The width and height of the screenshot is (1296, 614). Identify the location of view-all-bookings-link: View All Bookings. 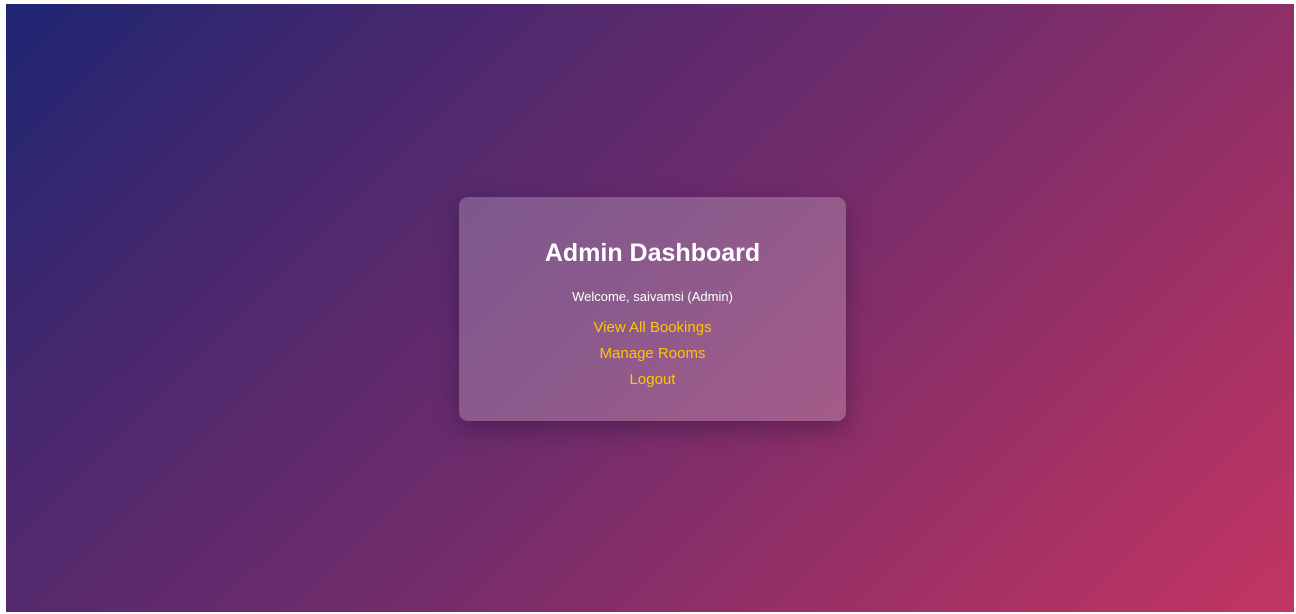
(652, 330).